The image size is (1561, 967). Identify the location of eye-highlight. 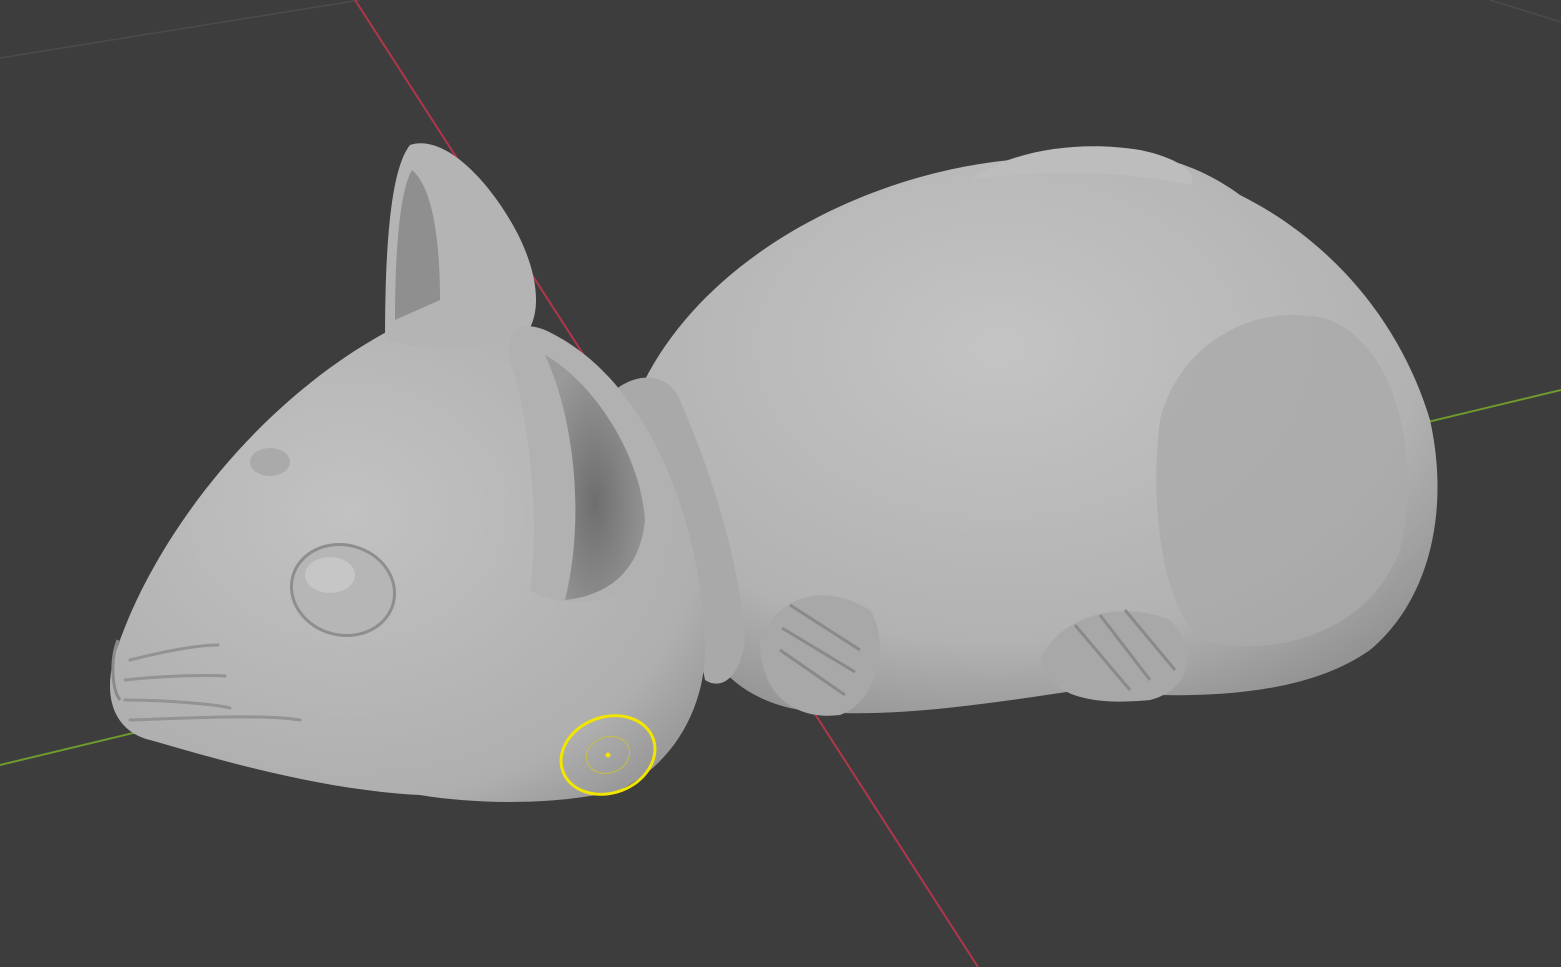
(330, 575).